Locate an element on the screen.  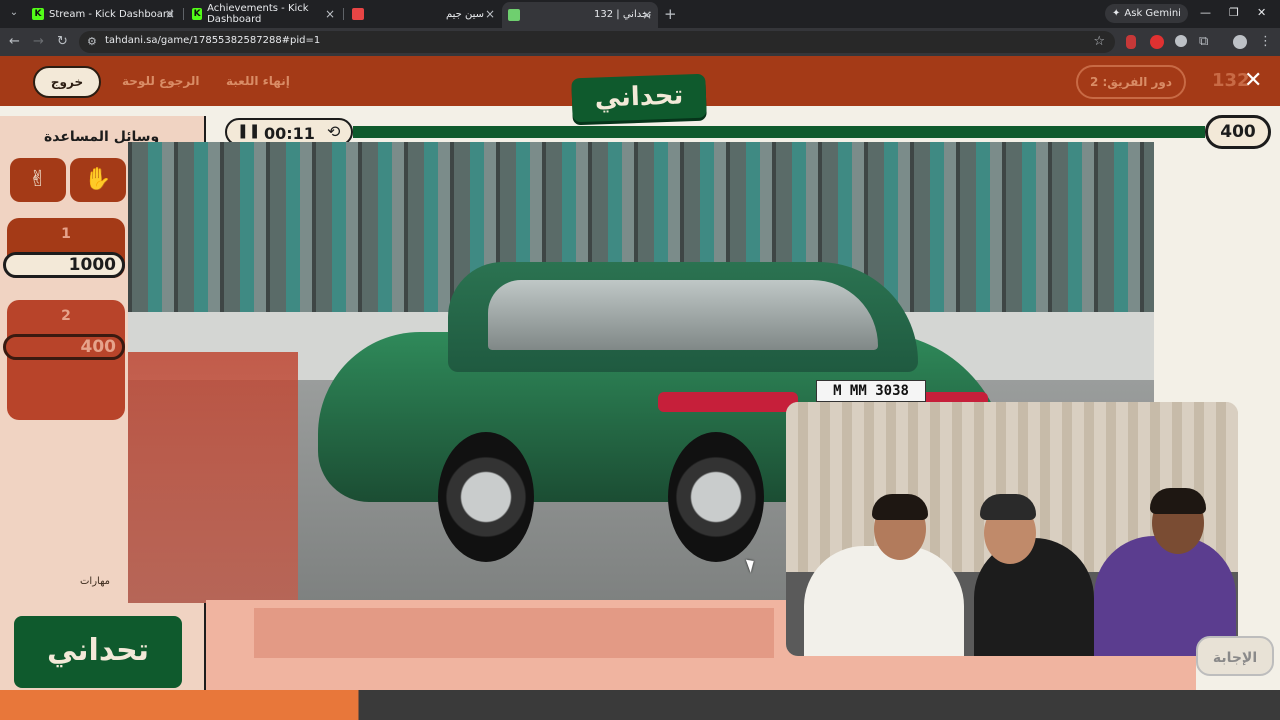
site-info-icon: ⚙ is located at coordinates (92, 41).